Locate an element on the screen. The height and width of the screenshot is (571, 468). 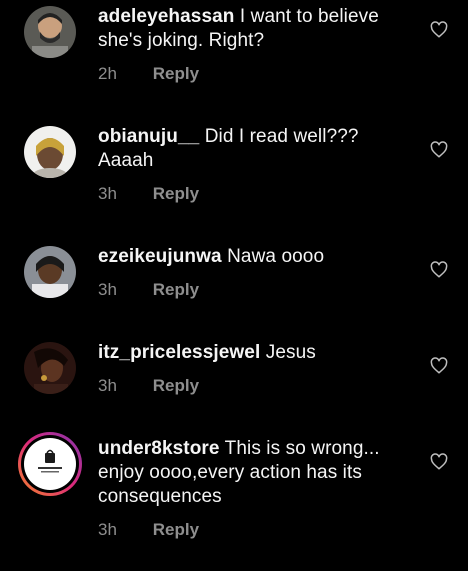
story-ring is located at coordinates (50, 464).